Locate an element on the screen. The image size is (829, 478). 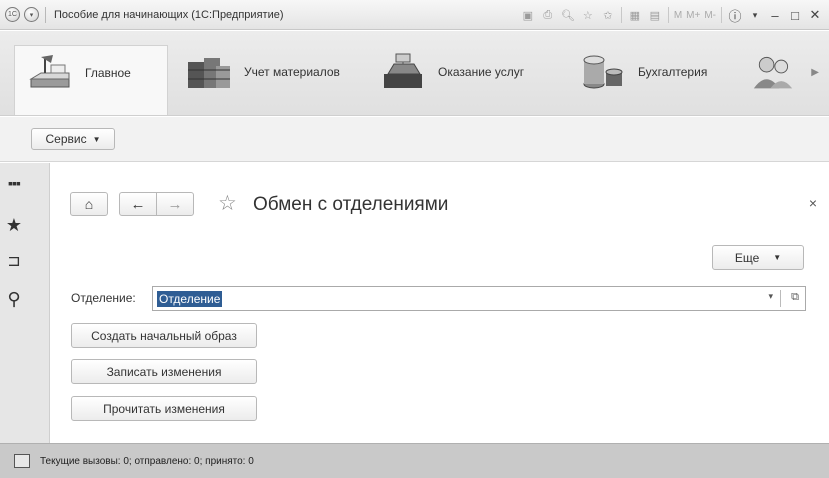
open-icon: ⧉ is located at coordinates (795, 297).